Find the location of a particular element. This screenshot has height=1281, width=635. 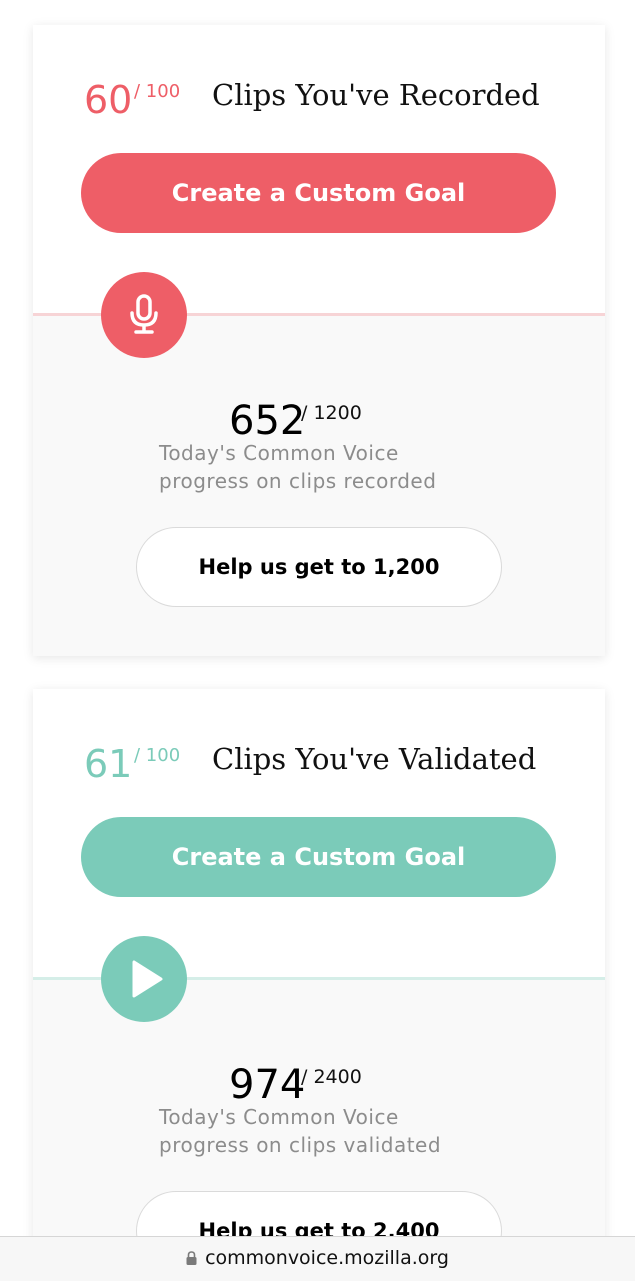

microphone-icon is located at coordinates (144, 314).